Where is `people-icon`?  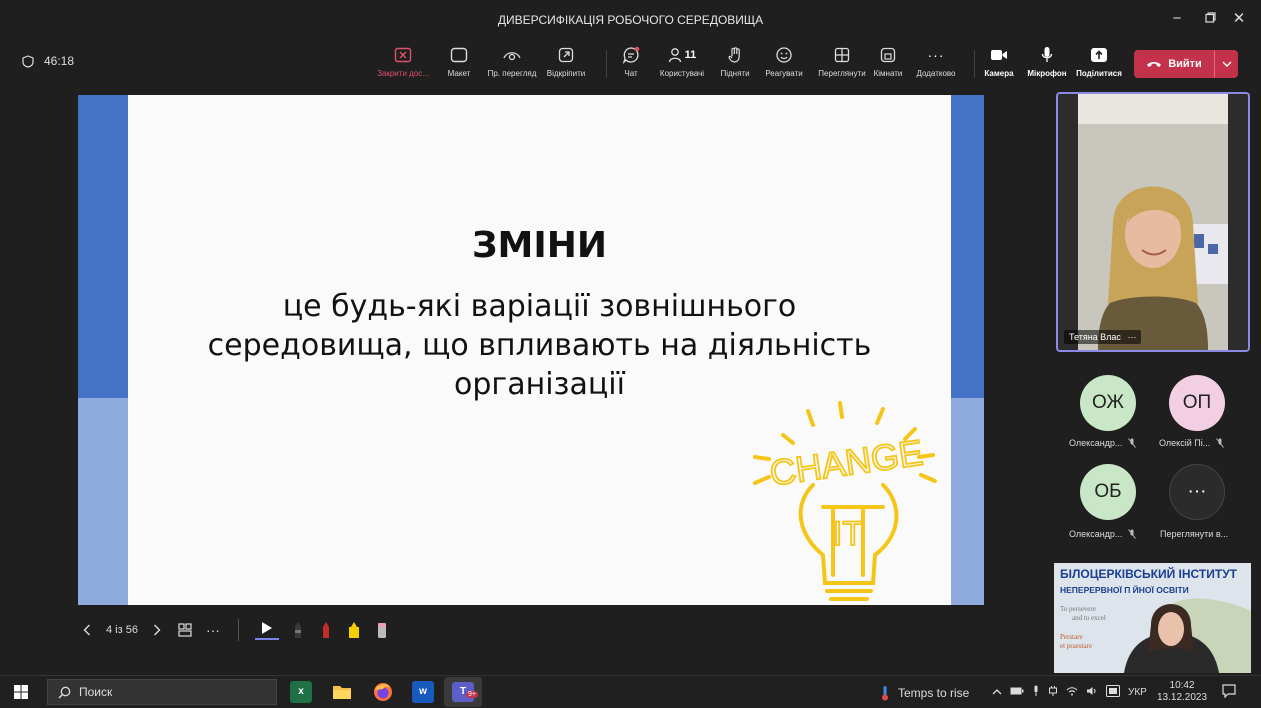
people-icon is located at coordinates (674, 55).